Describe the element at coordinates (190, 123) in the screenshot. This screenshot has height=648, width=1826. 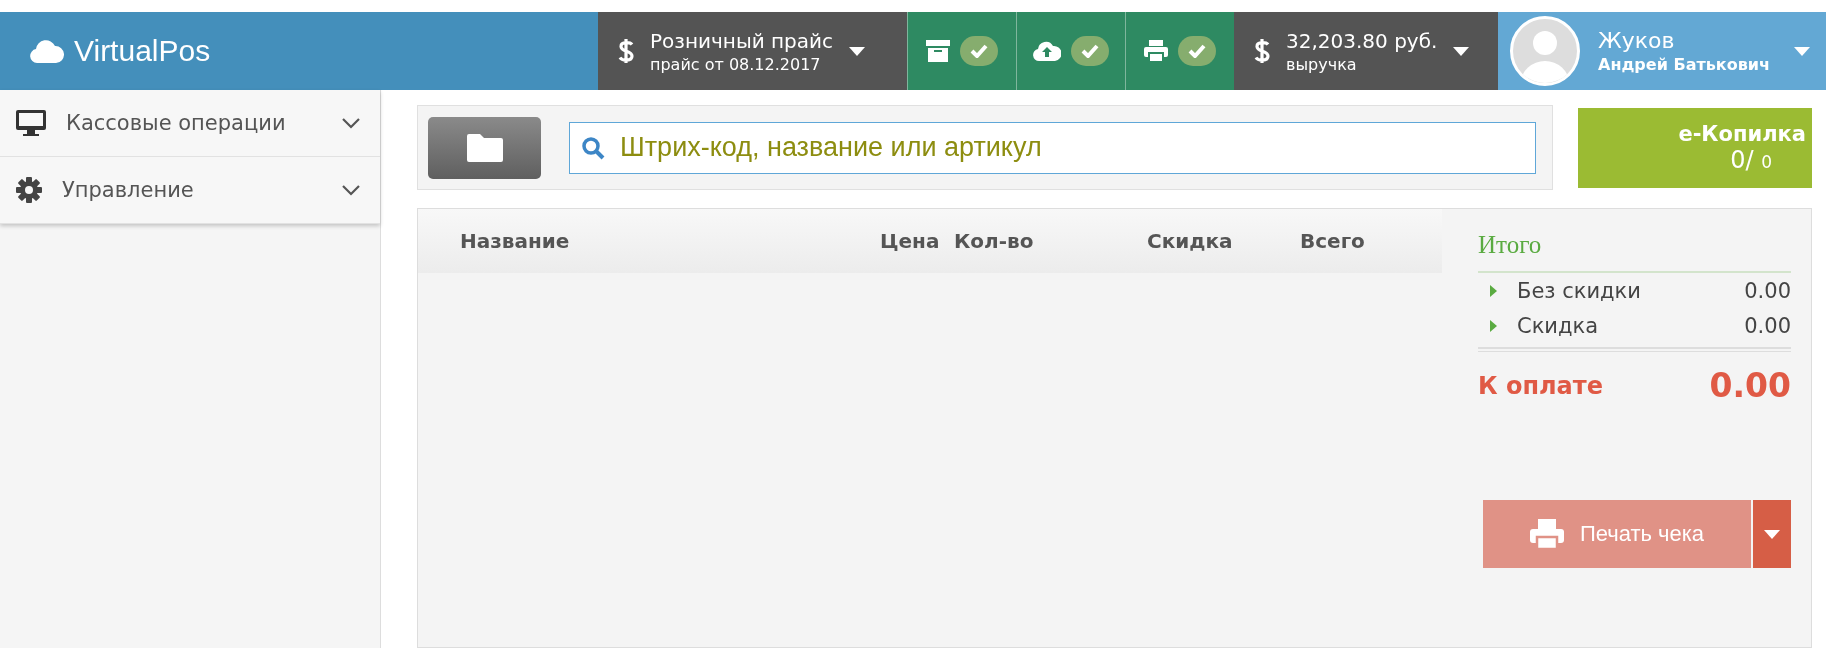
I see `sidebar-item: Кассовые операции` at that location.